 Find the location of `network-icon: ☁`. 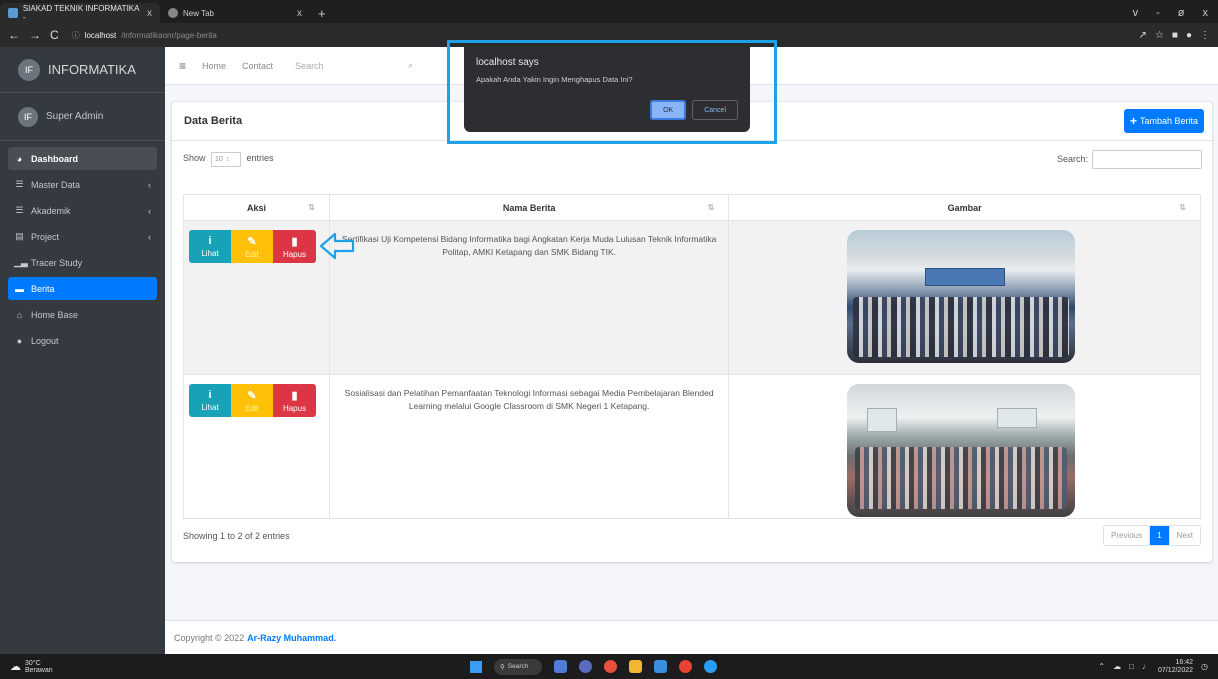

network-icon: ☁ is located at coordinates (1117, 666).